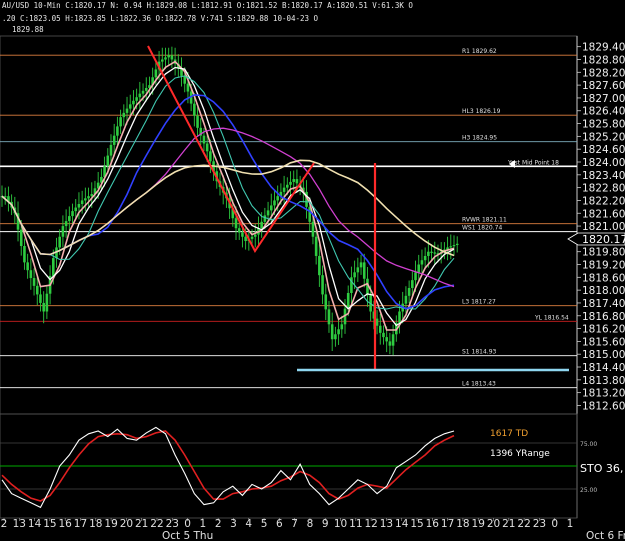 This screenshot has width=625, height=541. What do you see at coordinates (603, 163) in the screenshot?
I see `y-tick-label: 1824.00` at bounding box center [603, 163].